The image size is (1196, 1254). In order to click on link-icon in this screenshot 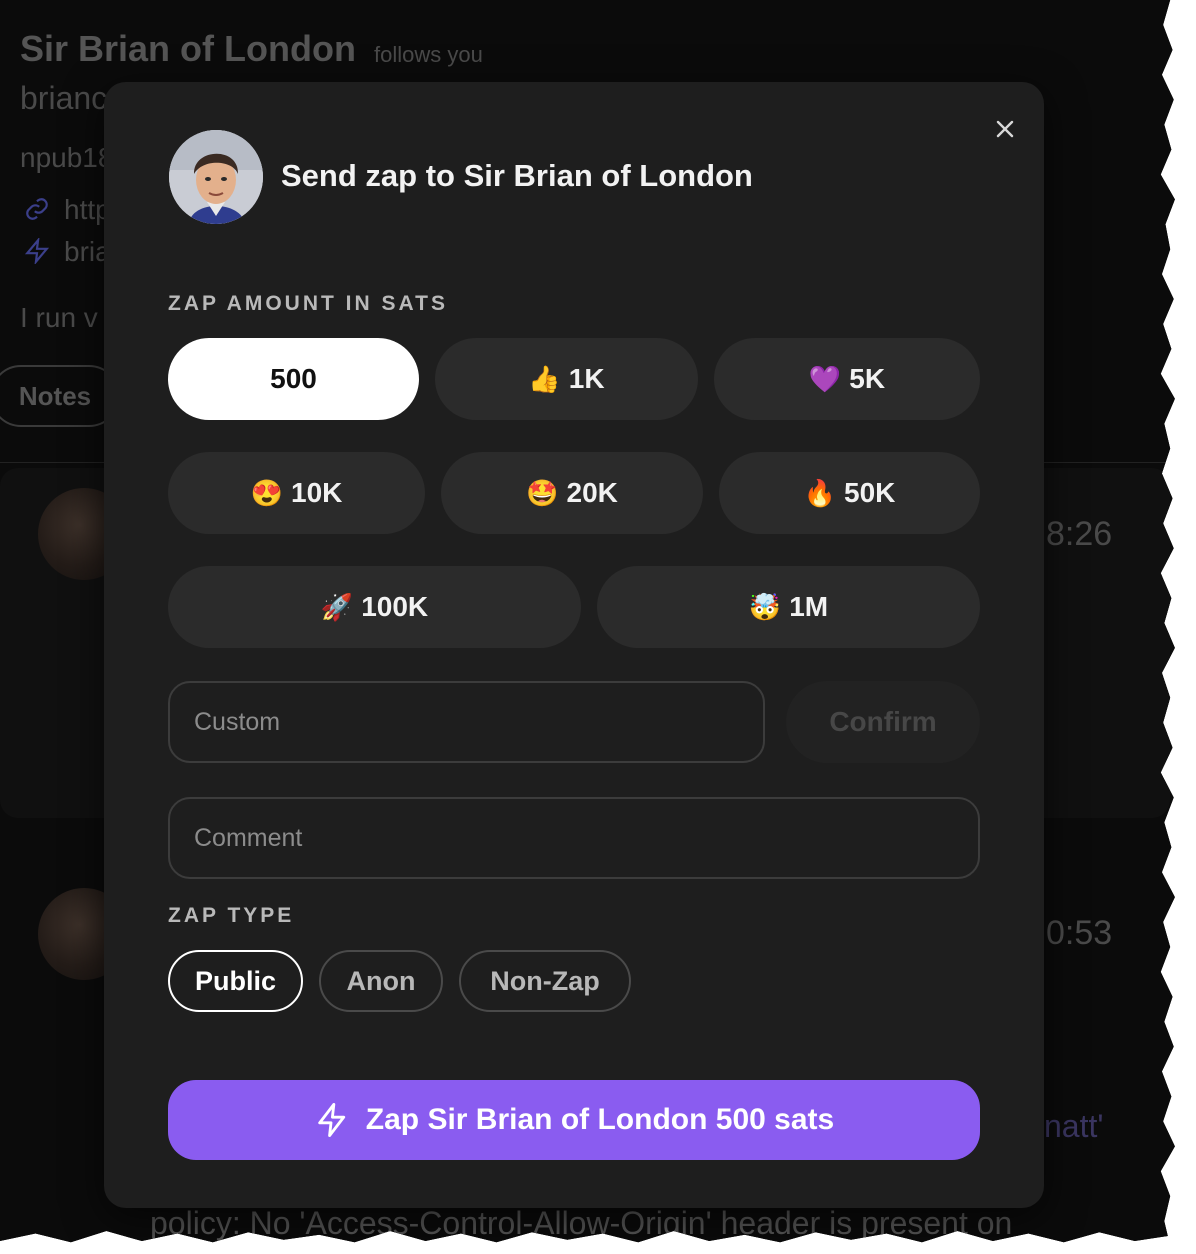, I will do `click(37, 209)`.